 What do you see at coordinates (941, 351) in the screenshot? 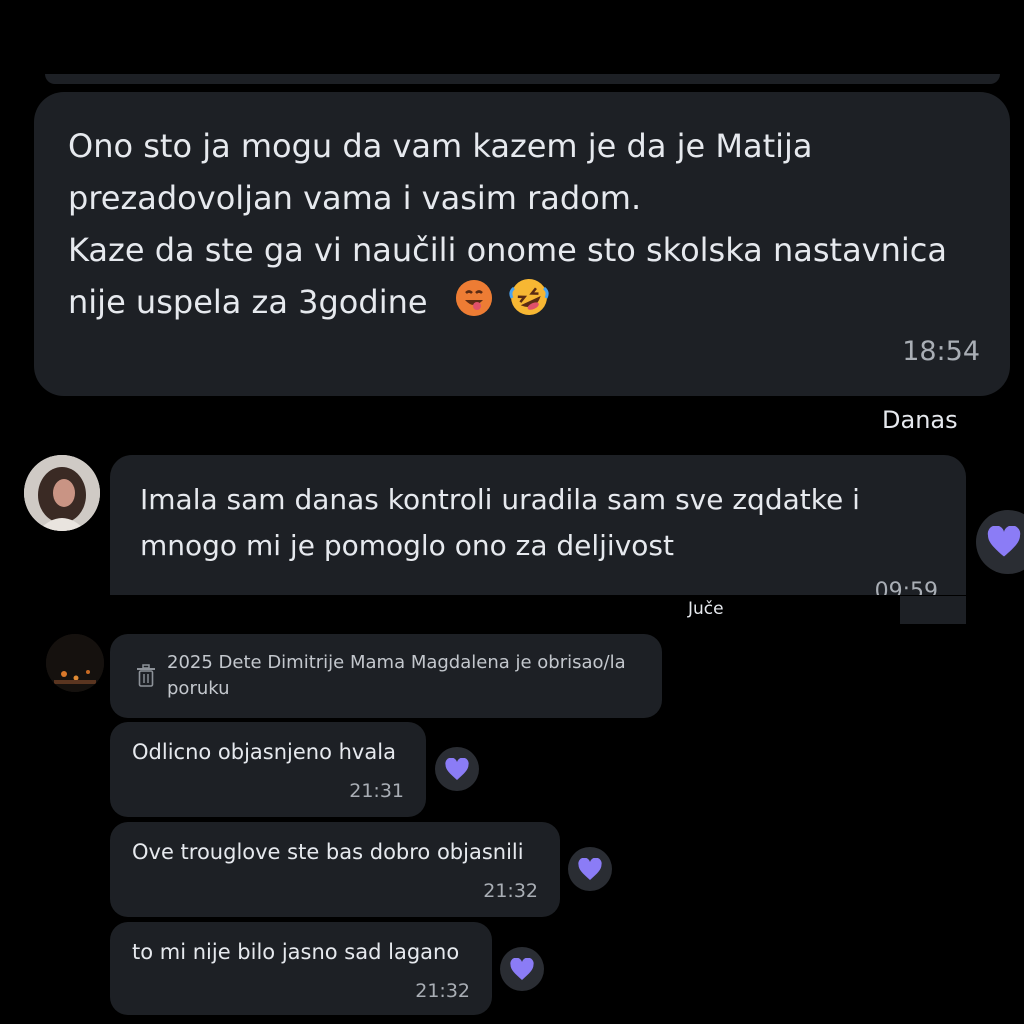
I see `message-time: 18:54` at bounding box center [941, 351].